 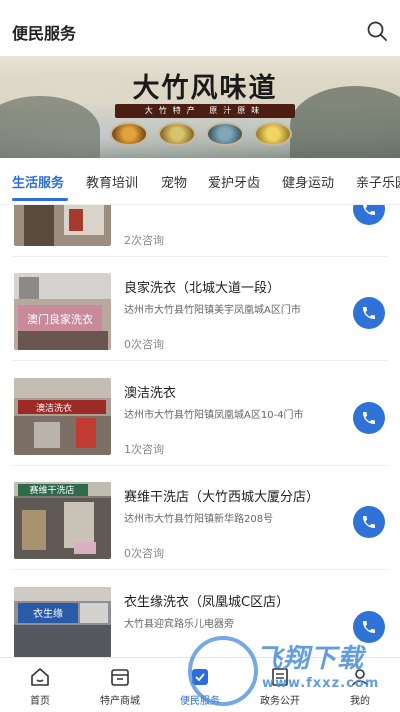 I want to click on shop-thumbnail: 澳门良家洗衣, so click(x=62, y=311).